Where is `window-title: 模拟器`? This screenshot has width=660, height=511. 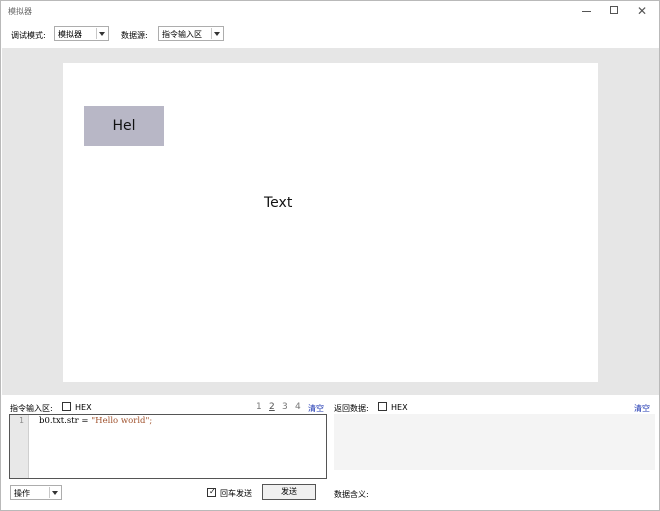 window-title: 模拟器 is located at coordinates (20, 11).